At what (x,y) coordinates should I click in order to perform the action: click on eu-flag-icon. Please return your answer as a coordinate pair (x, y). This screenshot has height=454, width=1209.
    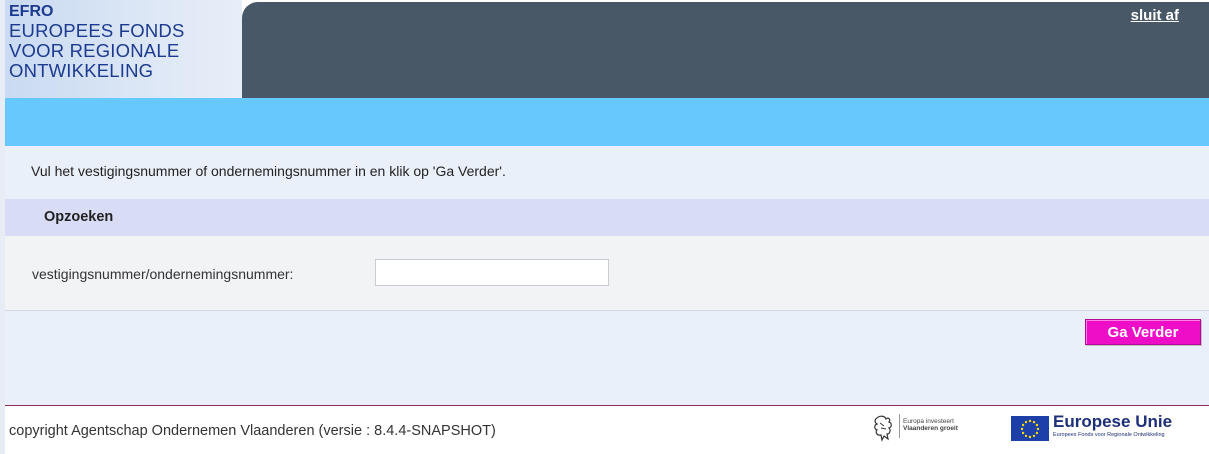
    Looking at the image, I should click on (1030, 428).